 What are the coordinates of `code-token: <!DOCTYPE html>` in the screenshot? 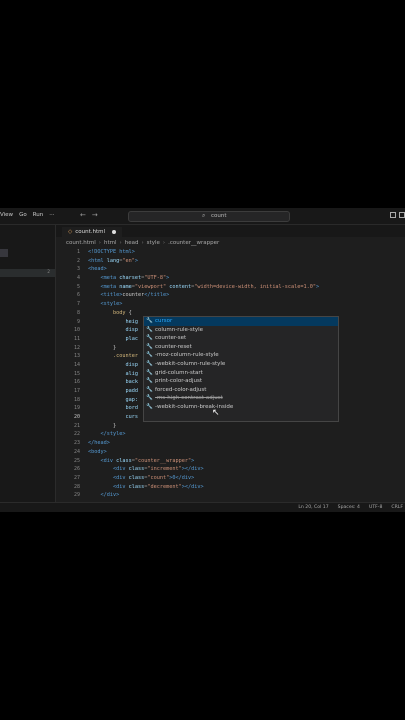 It's located at (111, 252).